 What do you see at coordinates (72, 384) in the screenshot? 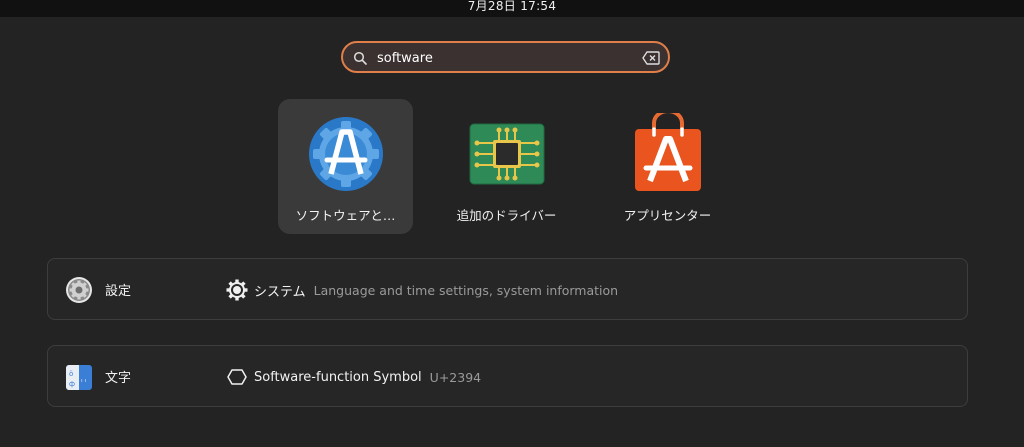
I see `svg-text: ф` at bounding box center [72, 384].